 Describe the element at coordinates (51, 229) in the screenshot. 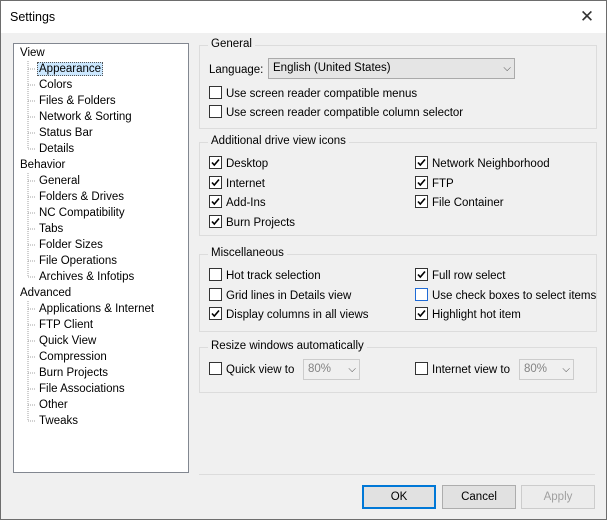

I see `tree-item-tabs: Tabs` at that location.